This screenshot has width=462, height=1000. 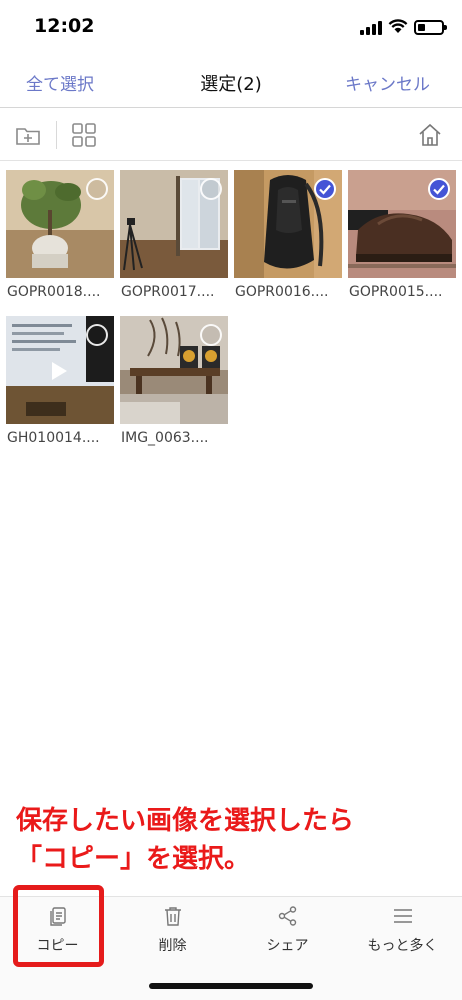 I want to click on copy-highlight-annotation, so click(x=58, y=926).